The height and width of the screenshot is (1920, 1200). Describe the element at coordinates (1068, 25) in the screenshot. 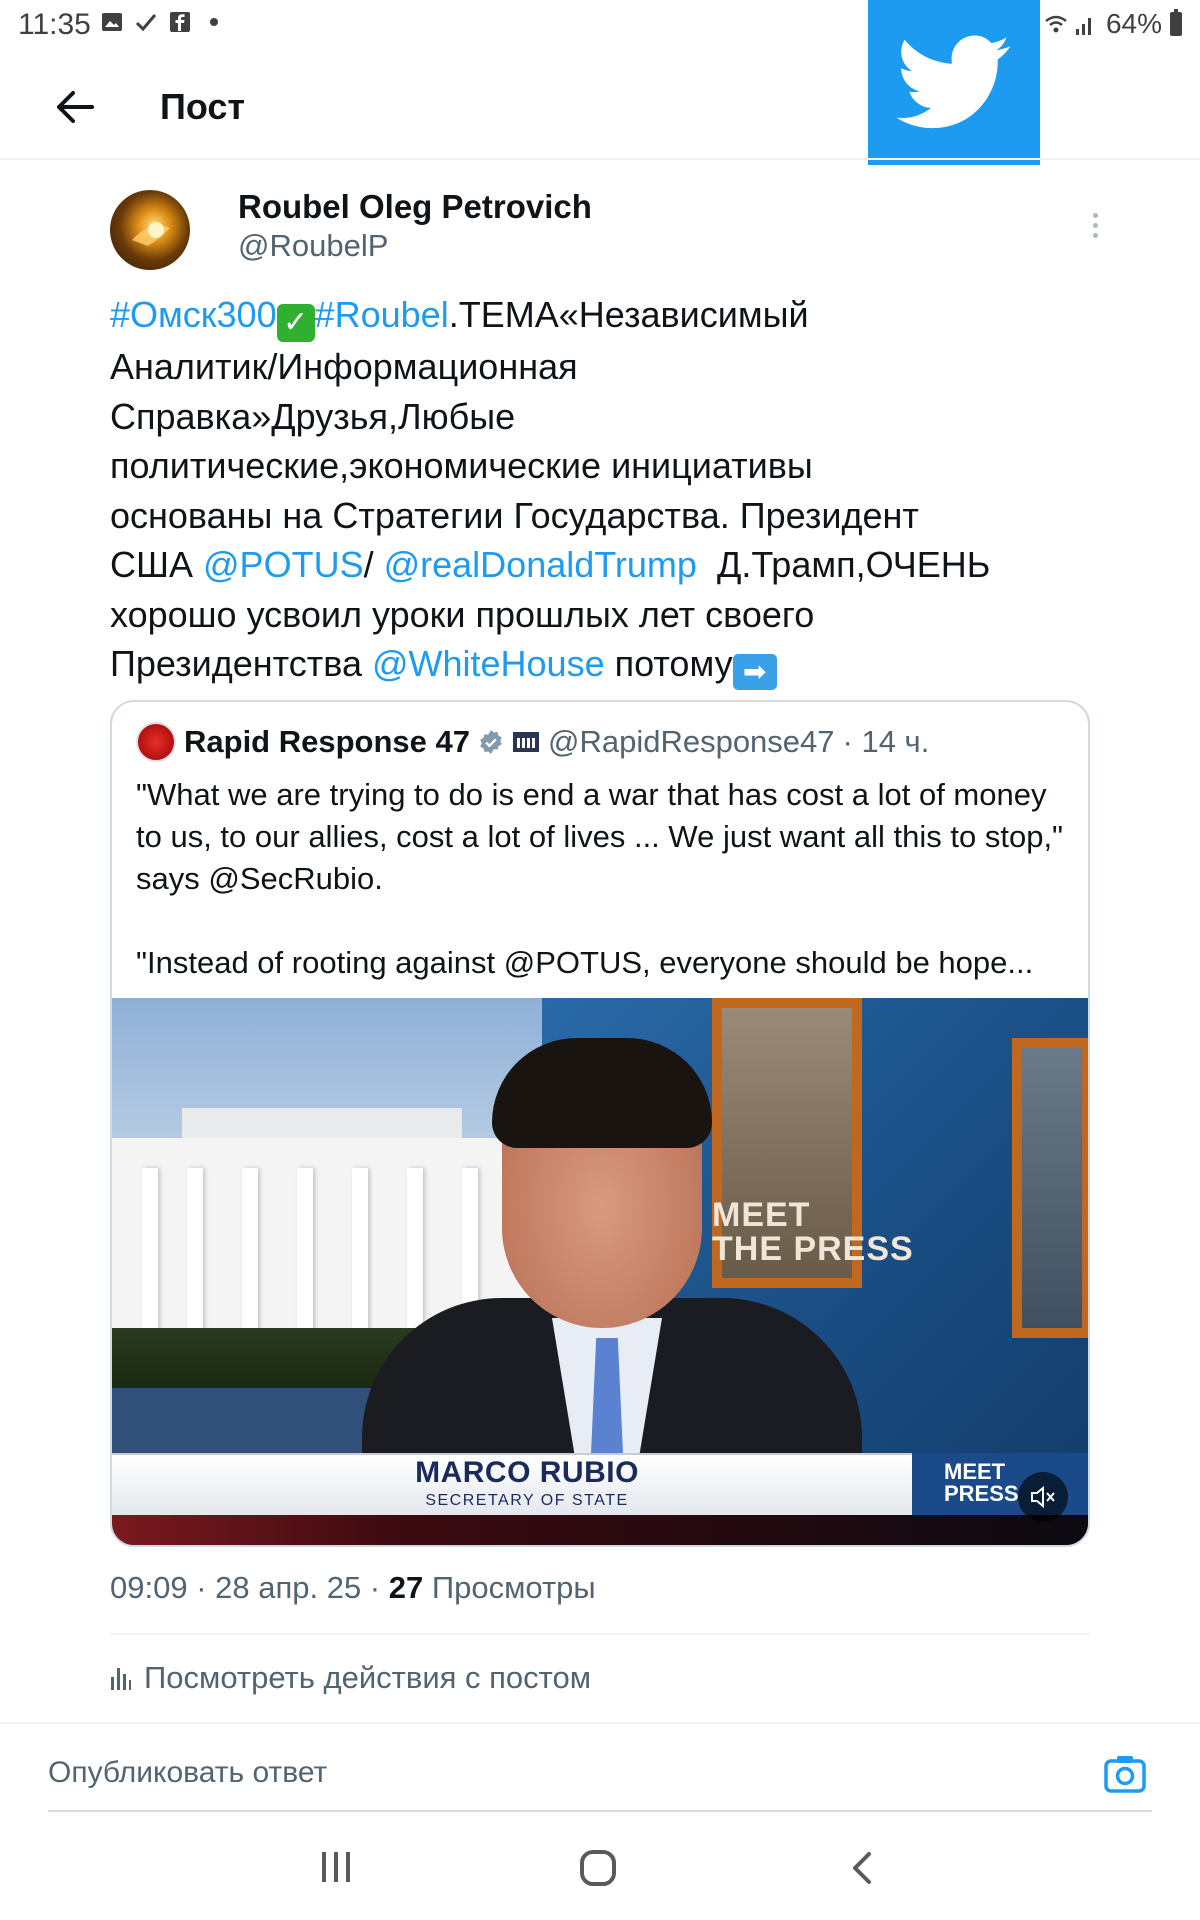

I see `signal-icon` at that location.